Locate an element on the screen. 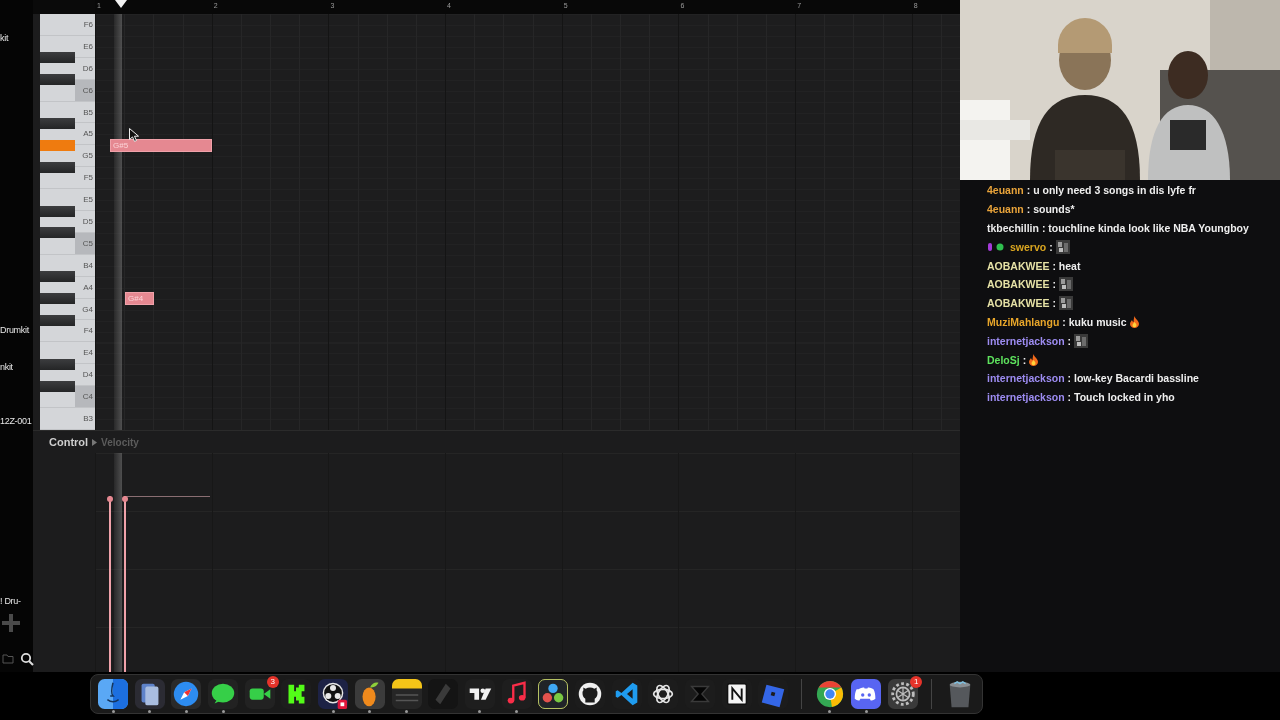 The height and width of the screenshot is (720, 1280). key-label: F6 is located at coordinates (88, 24).